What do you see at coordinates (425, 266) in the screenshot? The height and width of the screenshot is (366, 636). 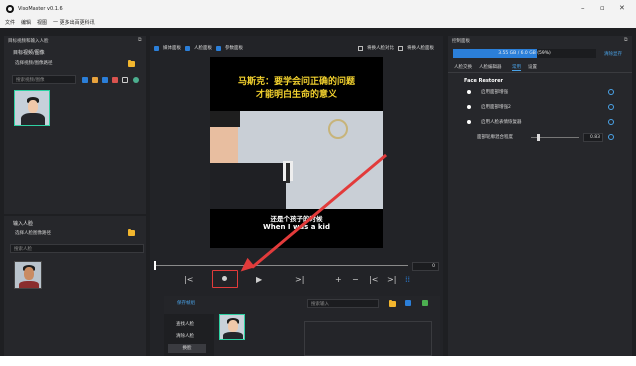 I see `frame-number-input: 0` at bounding box center [425, 266].